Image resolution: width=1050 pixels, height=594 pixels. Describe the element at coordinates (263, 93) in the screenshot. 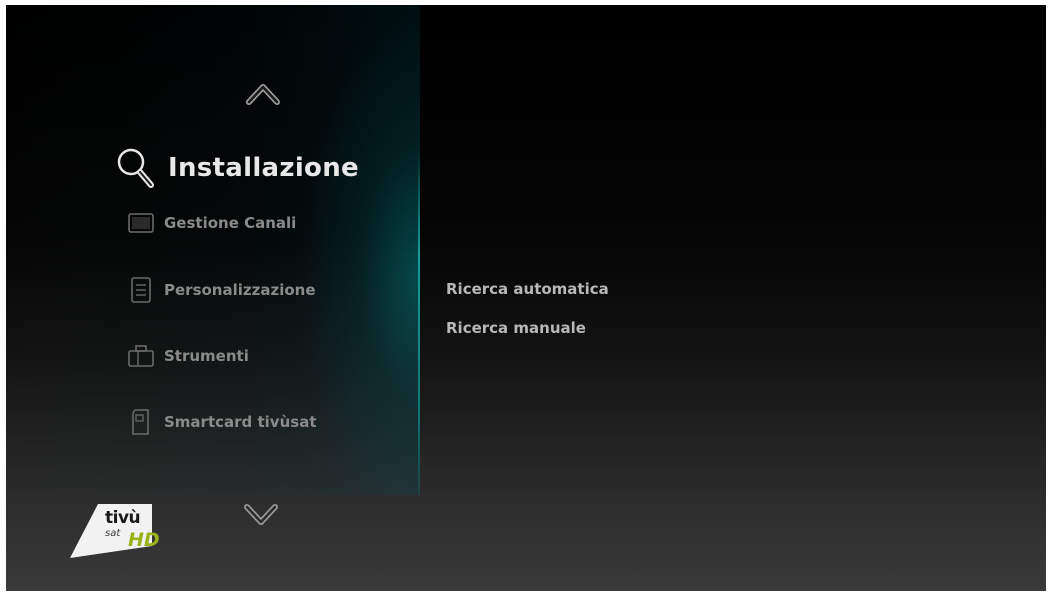

I see `chevron-up-icon` at that location.